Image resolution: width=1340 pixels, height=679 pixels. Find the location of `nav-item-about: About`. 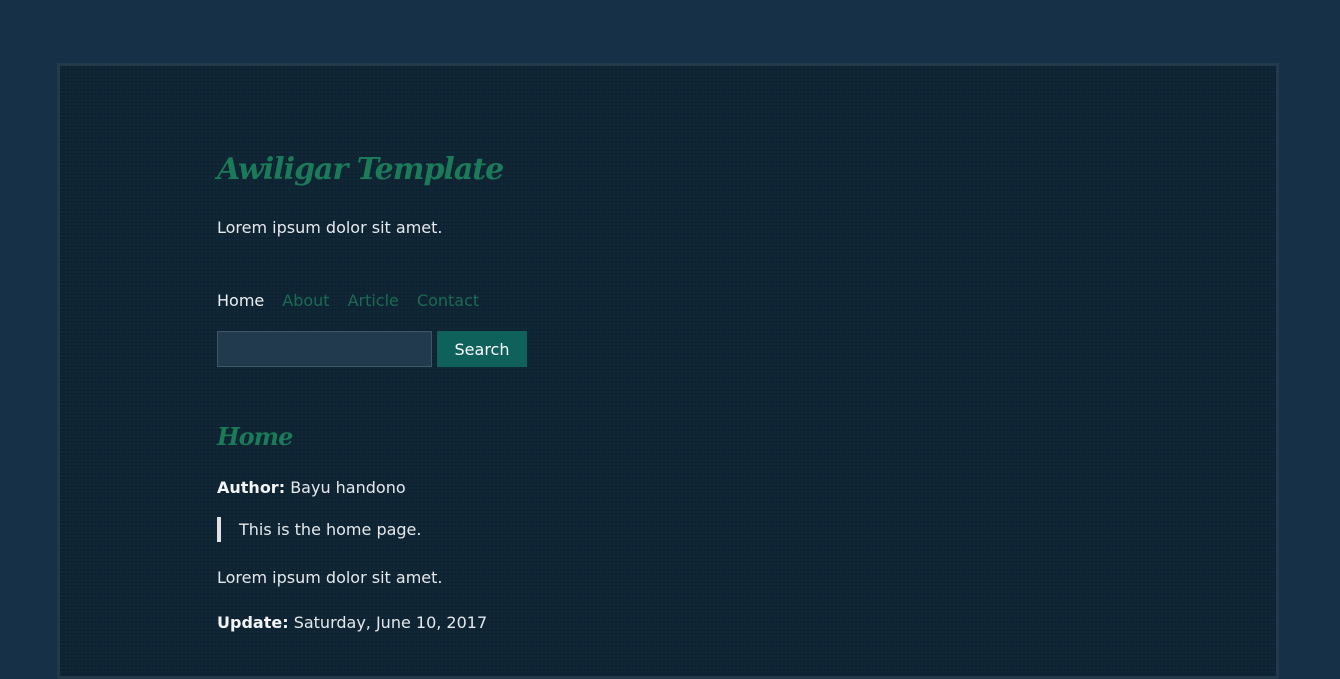

nav-item-about: About is located at coordinates (305, 300).